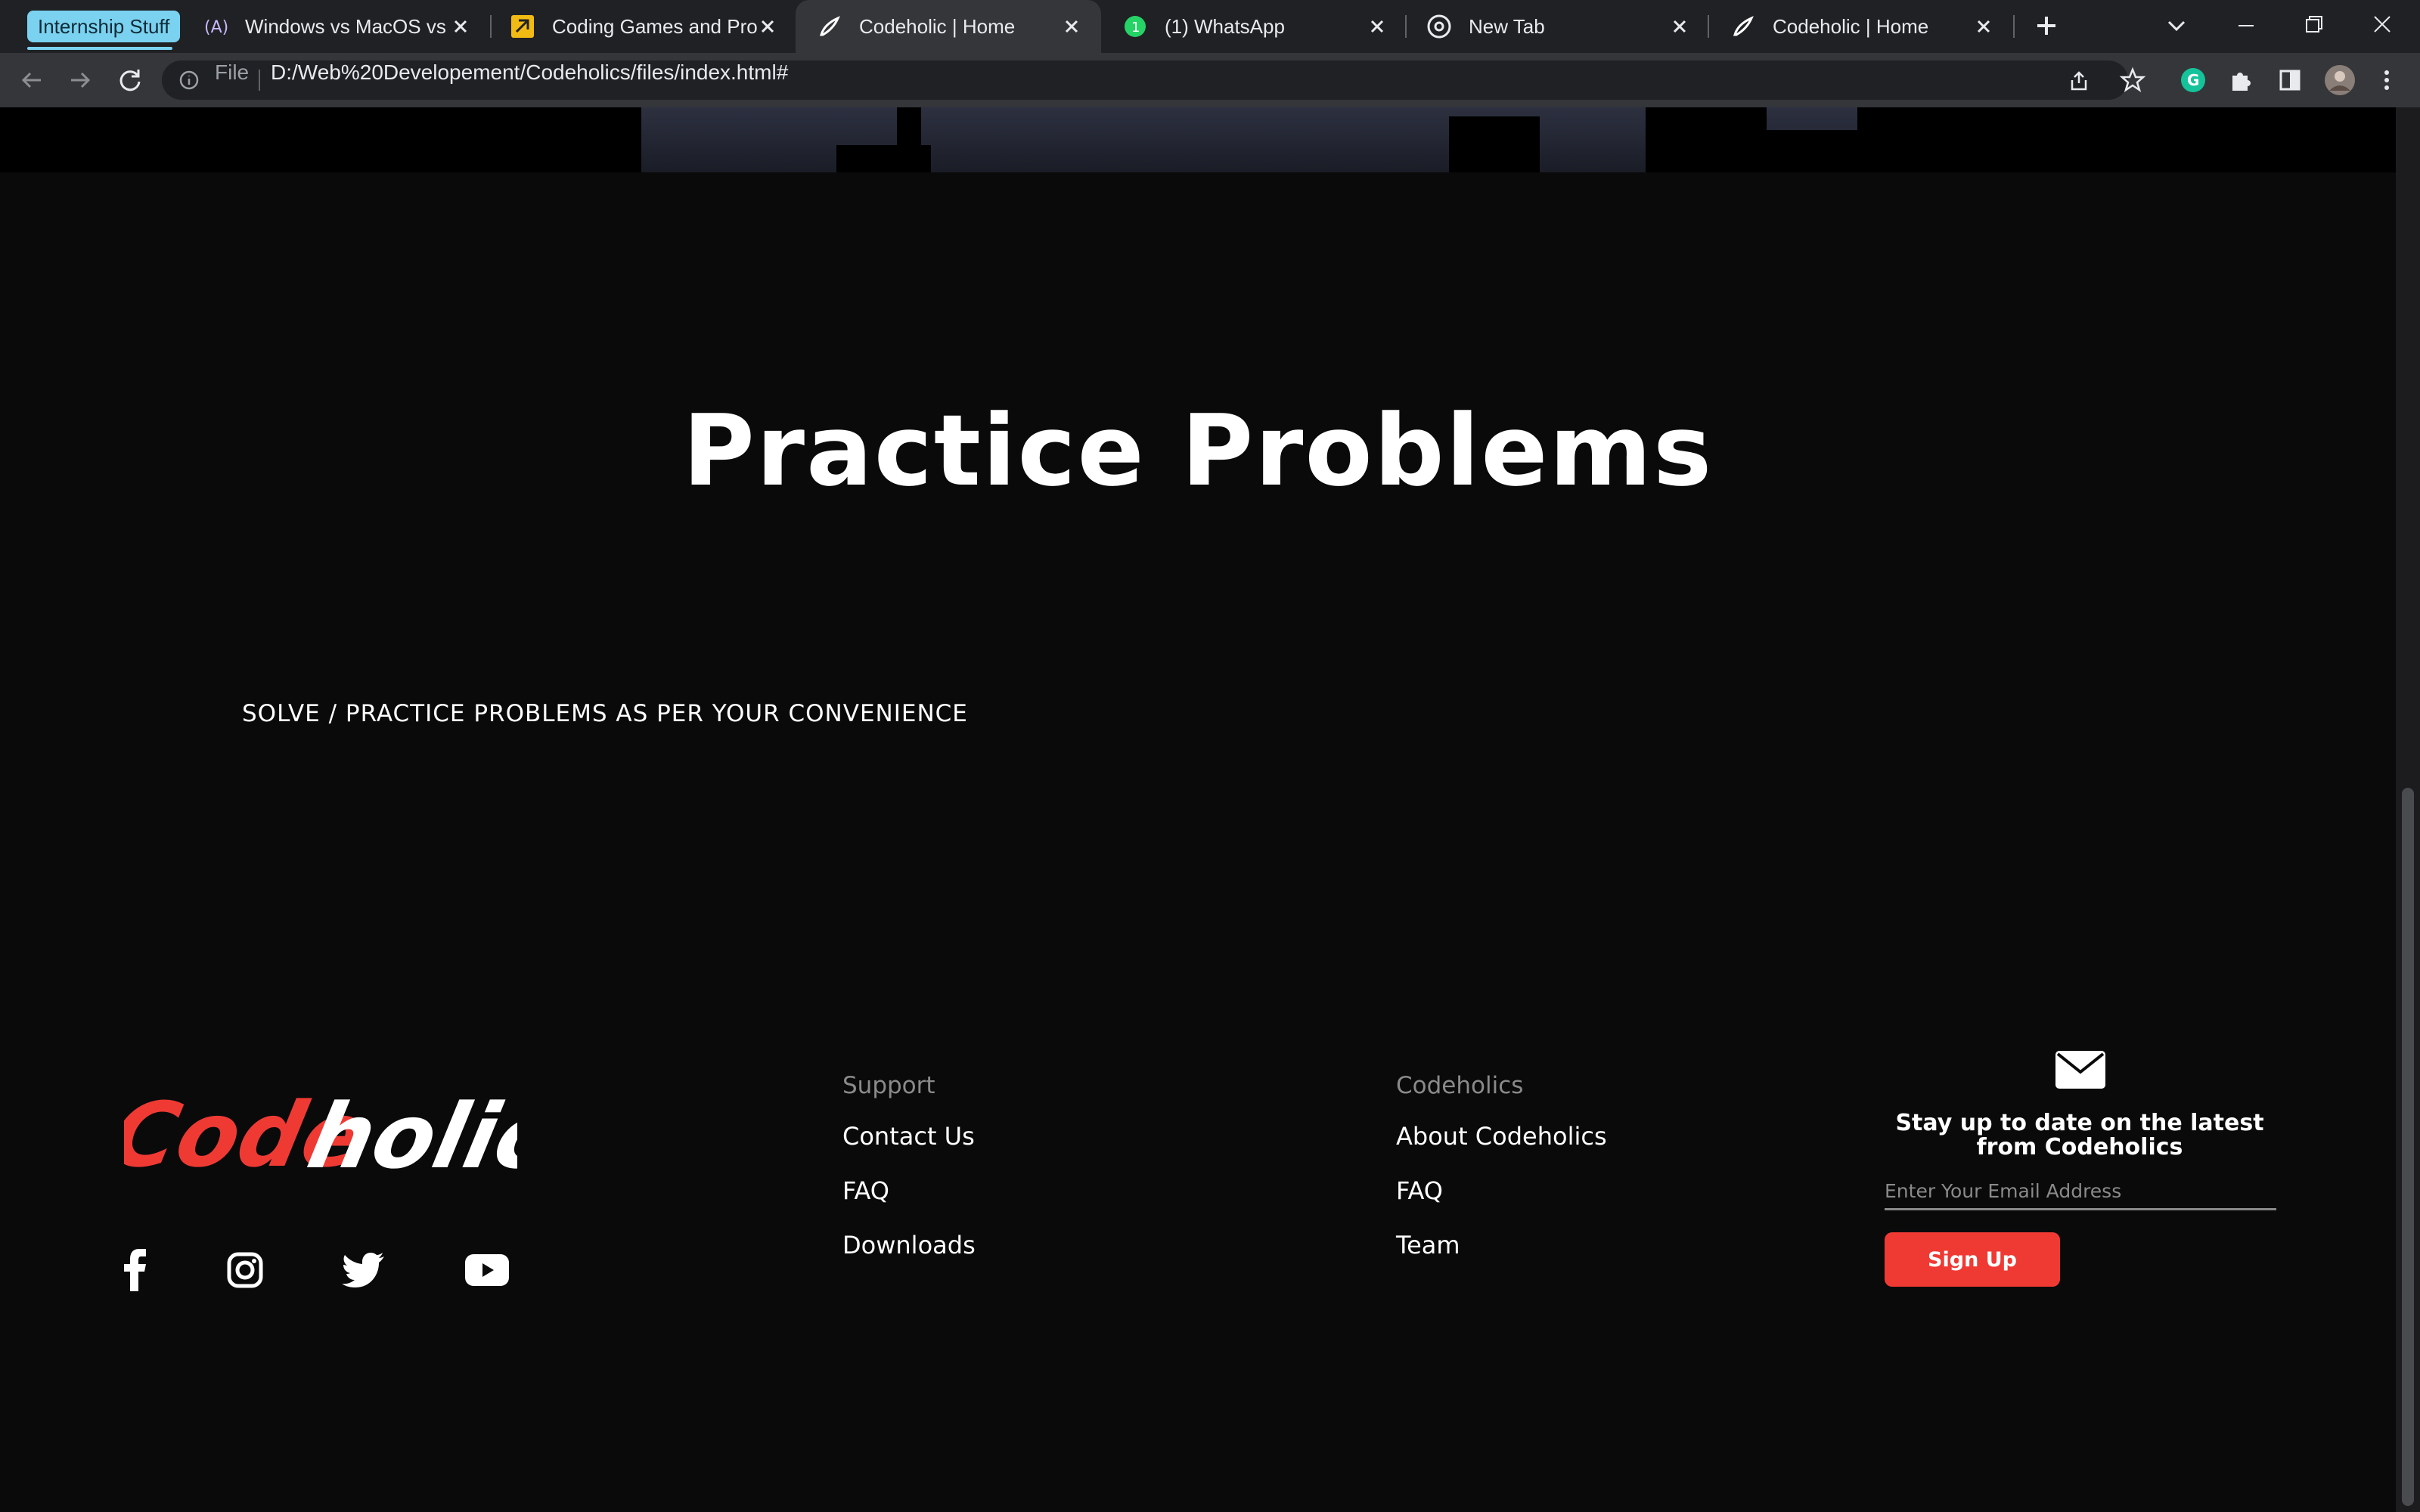 This screenshot has height=1512, width=2420. Describe the element at coordinates (1557, 26) in the screenshot. I see `tab-new-tab: New Tab` at that location.